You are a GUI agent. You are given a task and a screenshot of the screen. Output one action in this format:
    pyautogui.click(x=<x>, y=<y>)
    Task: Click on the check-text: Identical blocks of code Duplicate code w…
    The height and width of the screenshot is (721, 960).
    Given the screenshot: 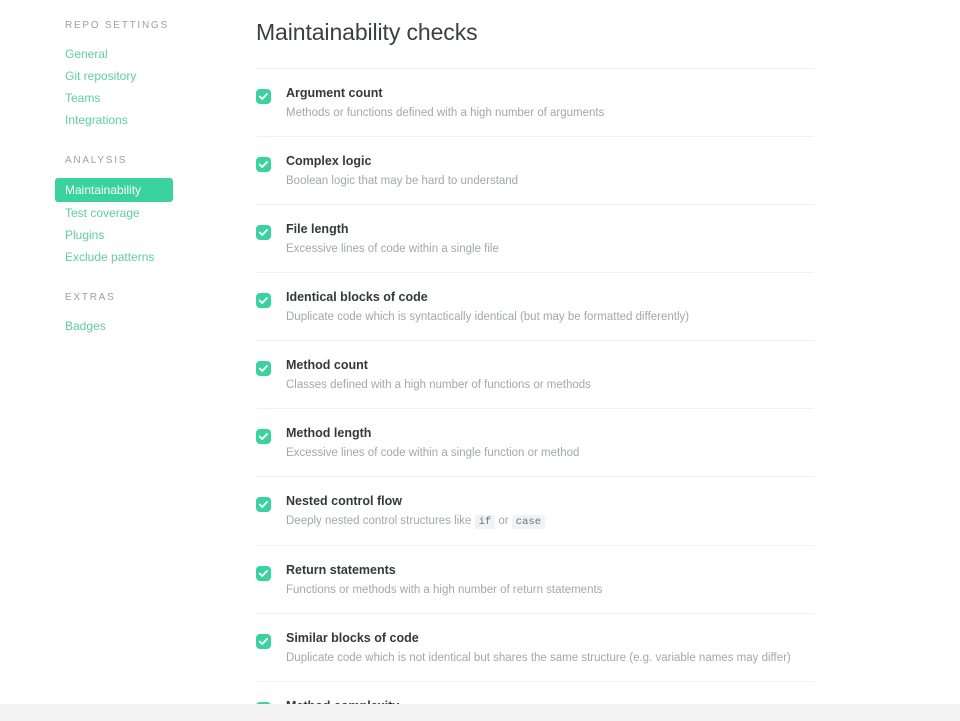 What is the action you would take?
    pyautogui.click(x=550, y=307)
    